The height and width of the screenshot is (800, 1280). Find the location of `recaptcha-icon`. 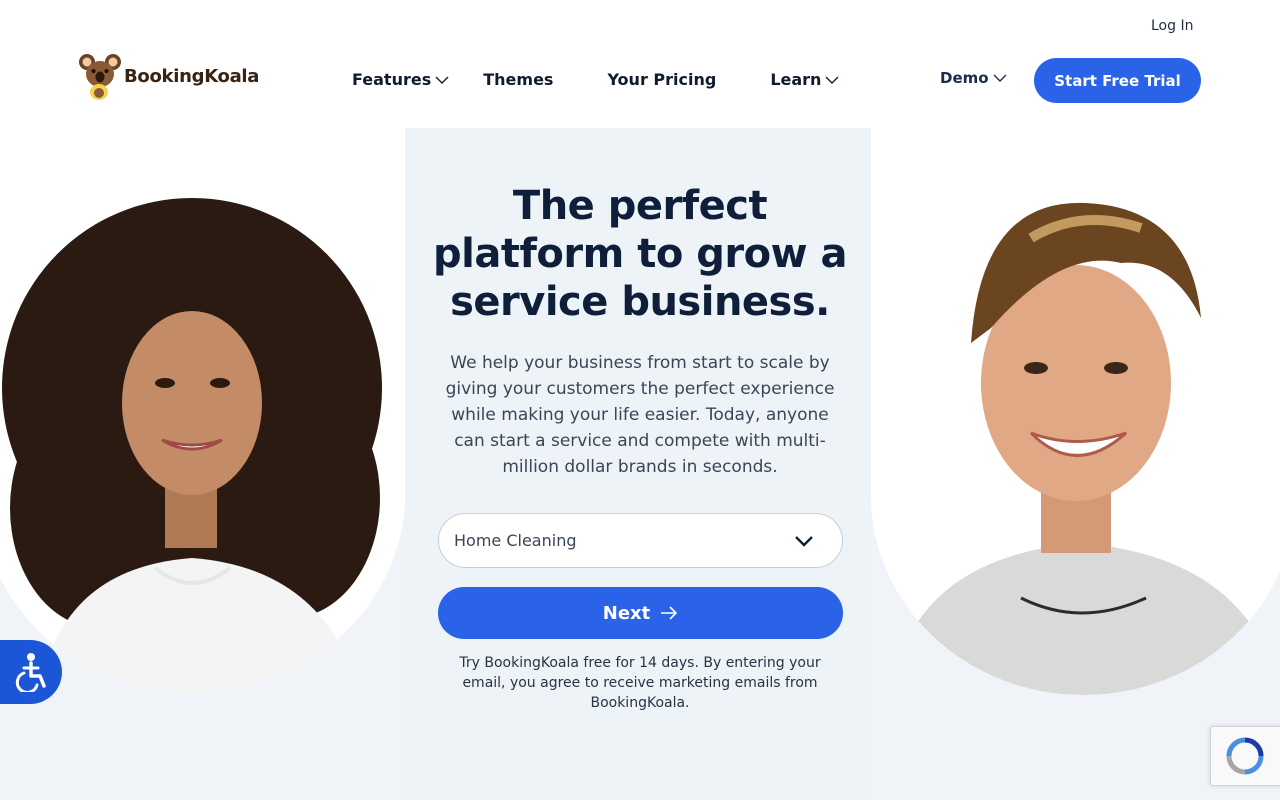

recaptcha-icon is located at coordinates (1245, 756).